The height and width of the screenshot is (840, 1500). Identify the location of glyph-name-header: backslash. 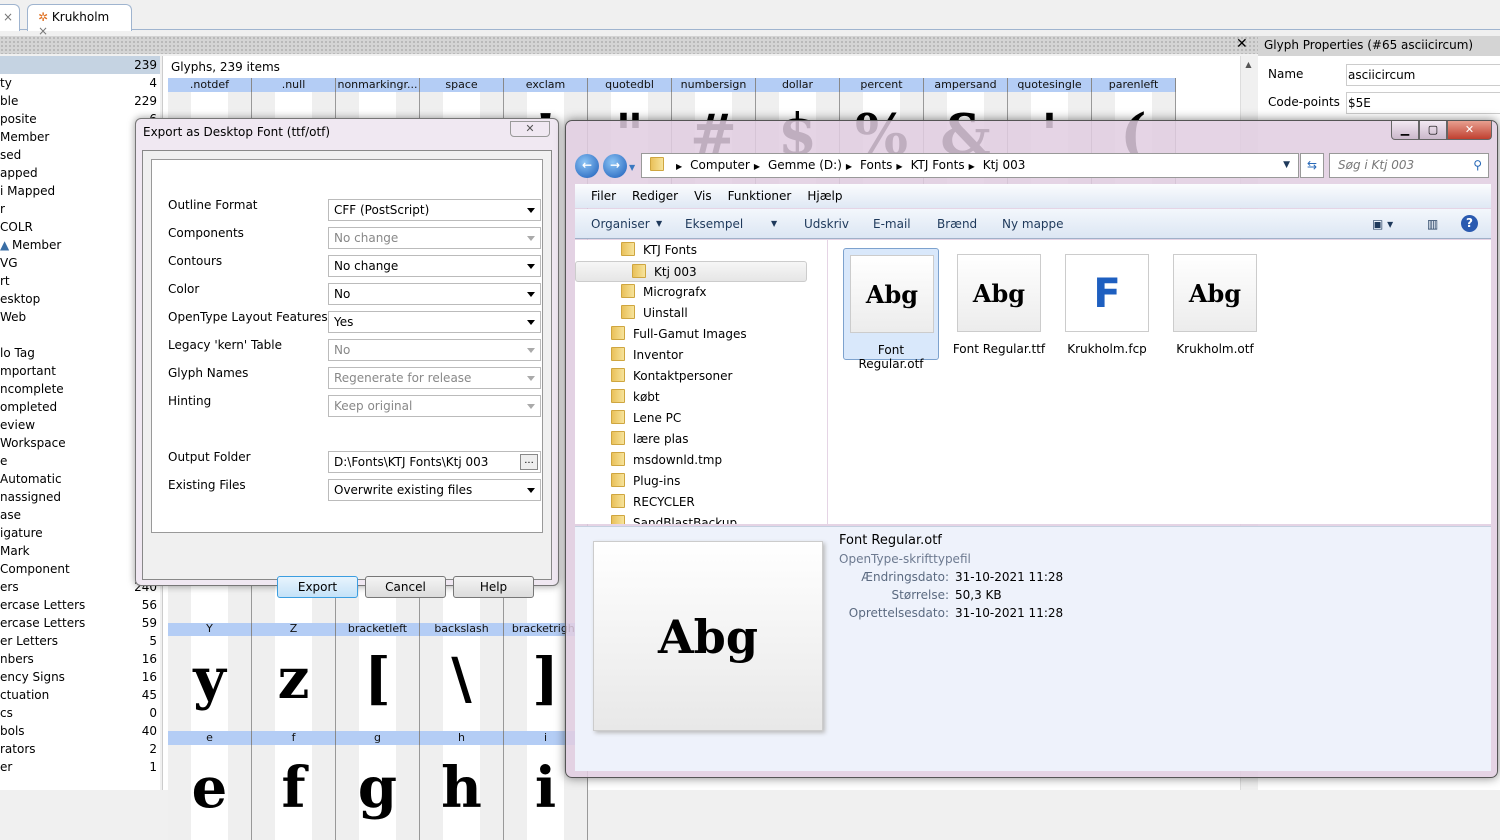
(462, 629).